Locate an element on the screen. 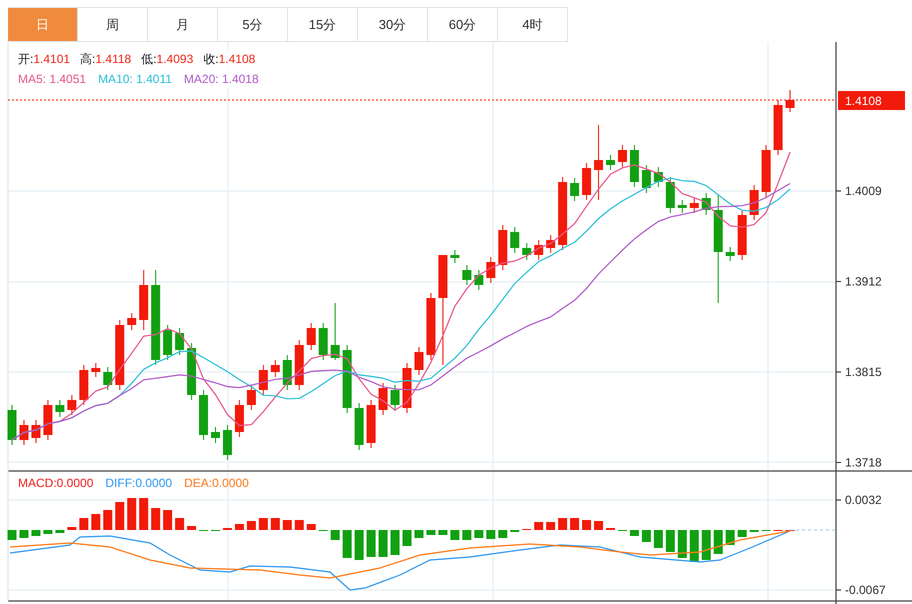 This screenshot has height=604, width=912. timeframe-tab: 月 is located at coordinates (183, 24).